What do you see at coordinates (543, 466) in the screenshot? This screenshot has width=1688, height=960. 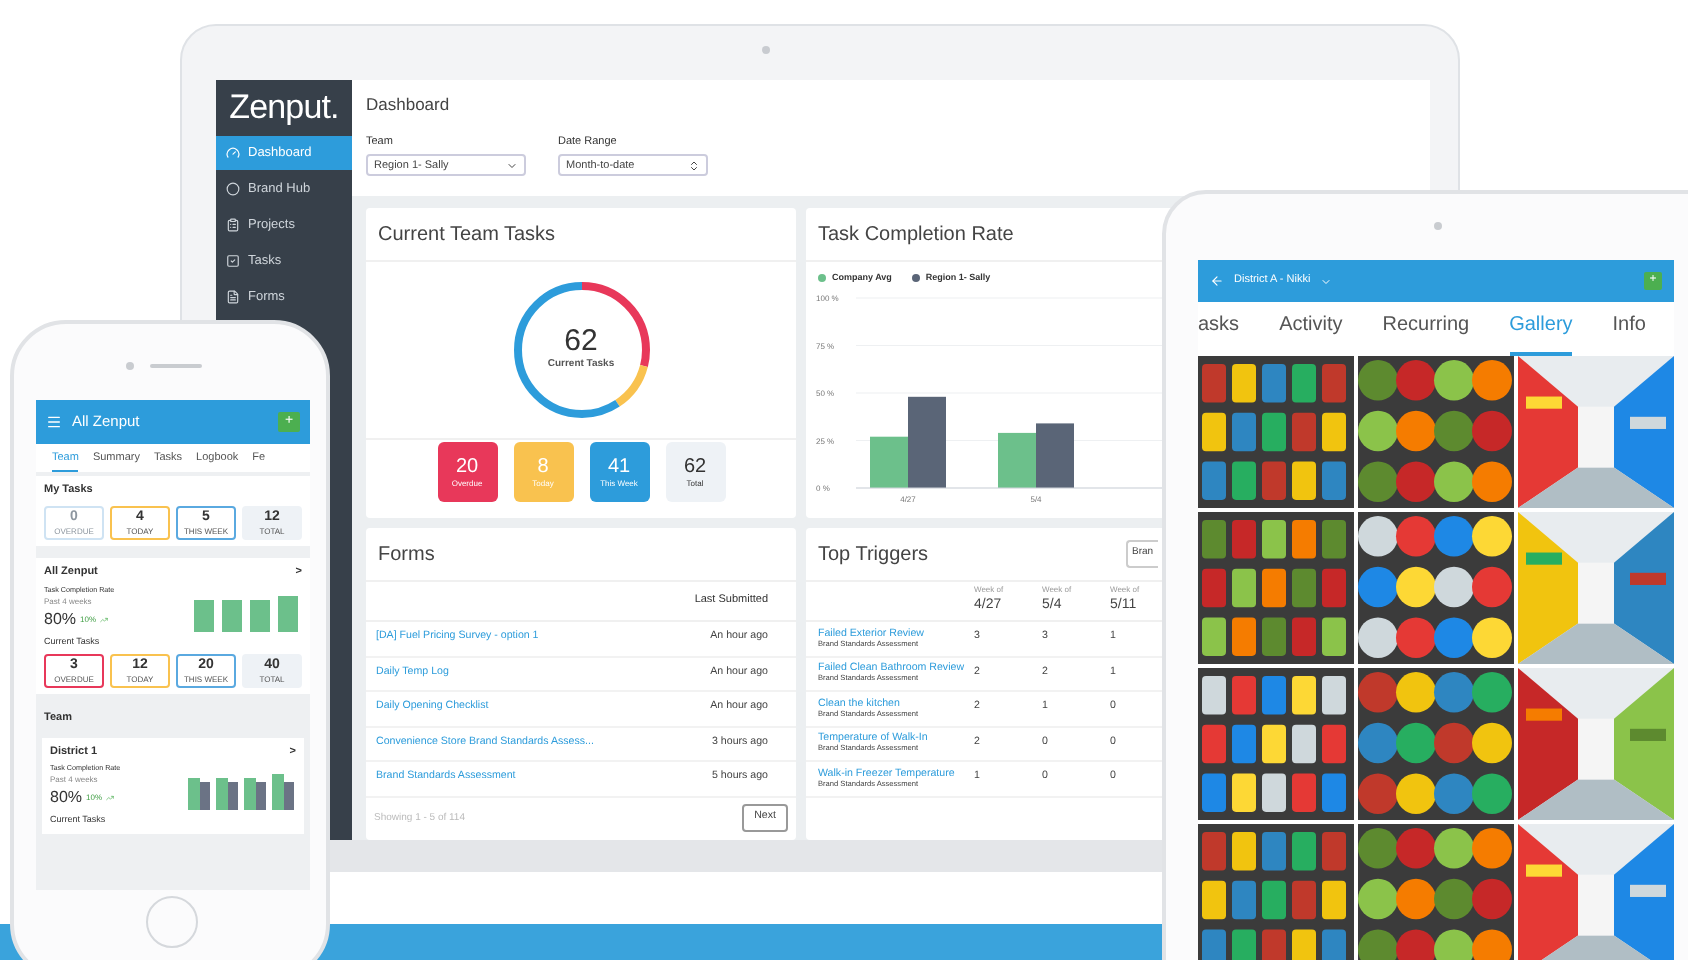 I see `task-count: 8` at bounding box center [543, 466].